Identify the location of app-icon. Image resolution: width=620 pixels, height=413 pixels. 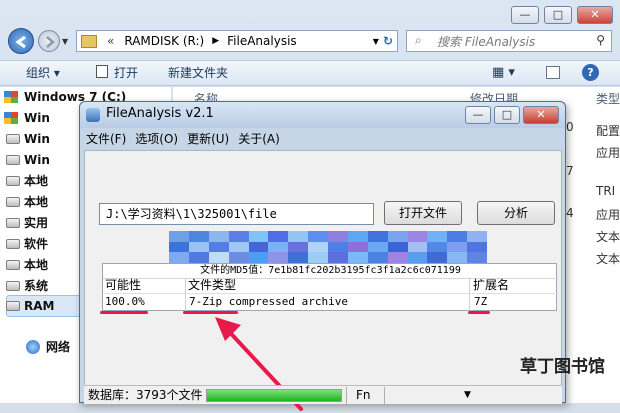
(93, 115).